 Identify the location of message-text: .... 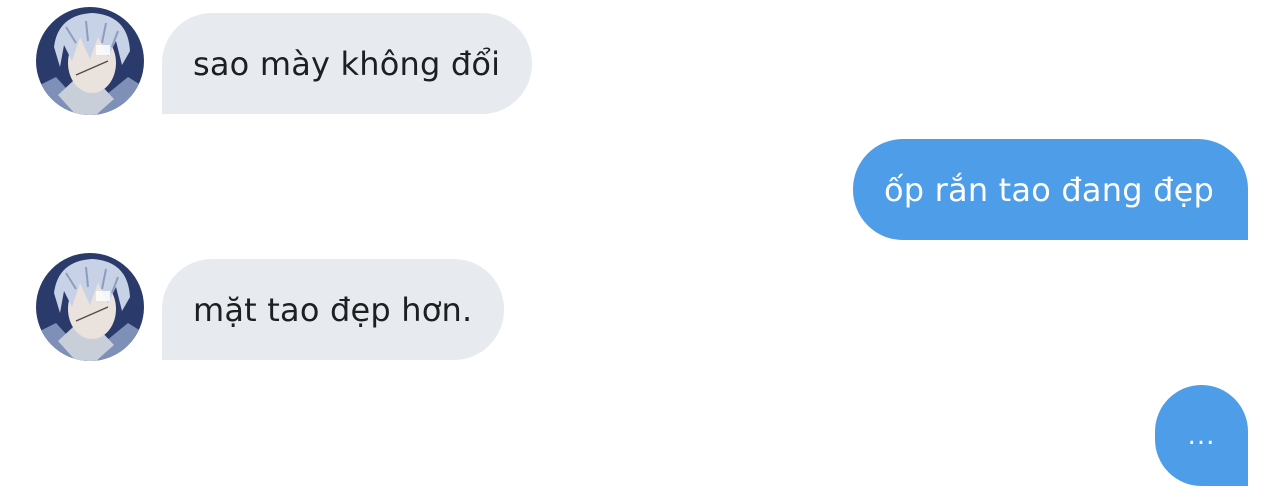
(1201, 435).